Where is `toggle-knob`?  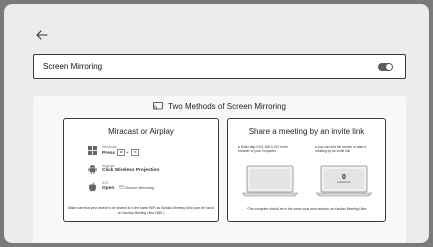
toggle-knob is located at coordinates (389, 66).